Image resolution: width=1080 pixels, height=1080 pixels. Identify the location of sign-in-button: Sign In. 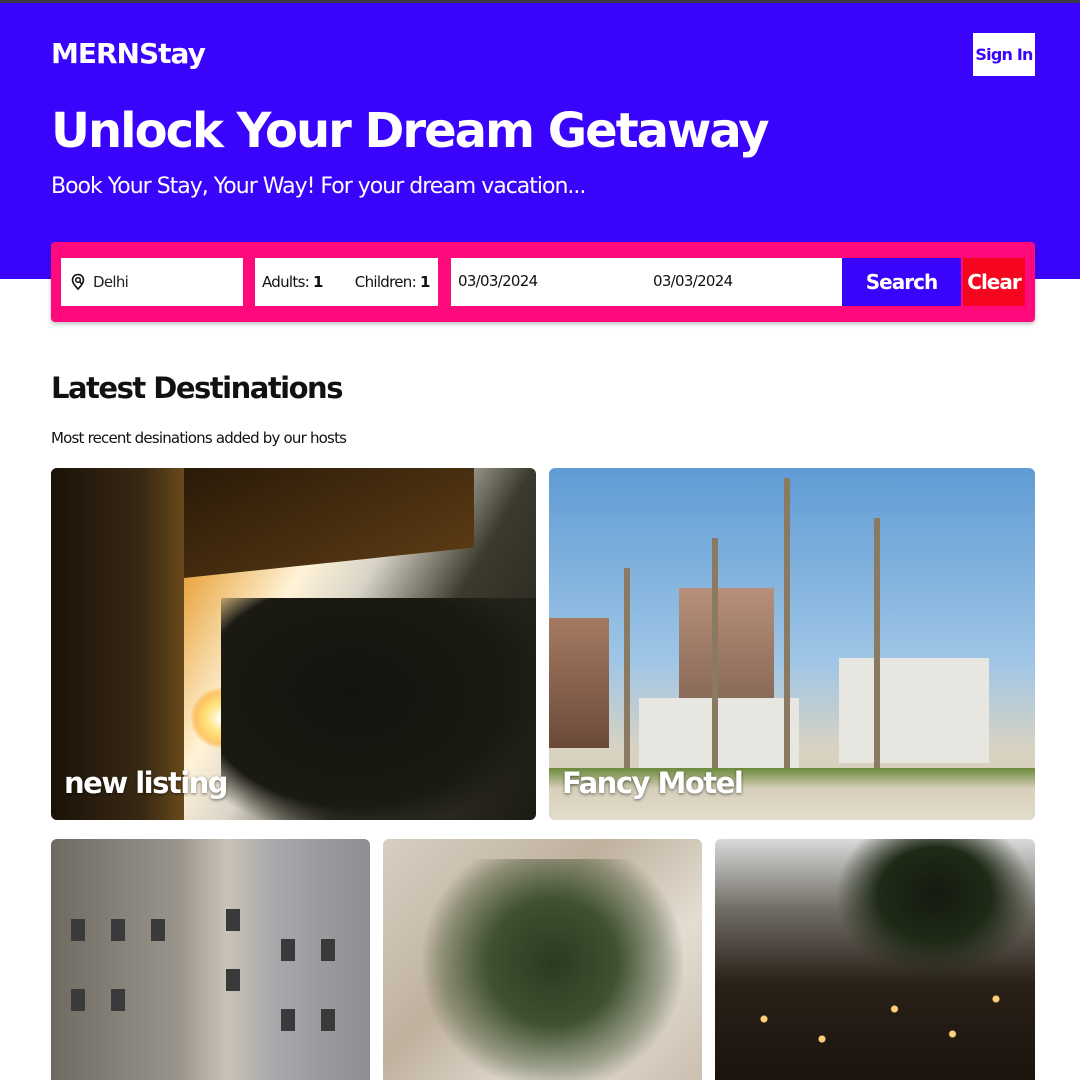
(1004, 54).